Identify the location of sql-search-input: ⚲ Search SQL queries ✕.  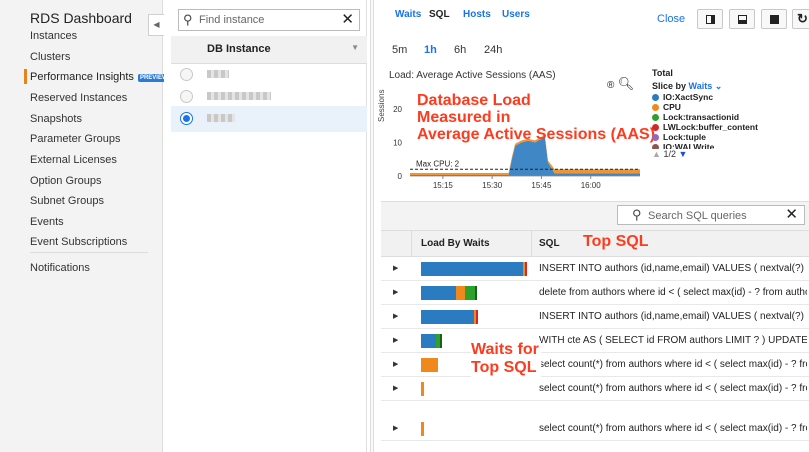
(711, 215).